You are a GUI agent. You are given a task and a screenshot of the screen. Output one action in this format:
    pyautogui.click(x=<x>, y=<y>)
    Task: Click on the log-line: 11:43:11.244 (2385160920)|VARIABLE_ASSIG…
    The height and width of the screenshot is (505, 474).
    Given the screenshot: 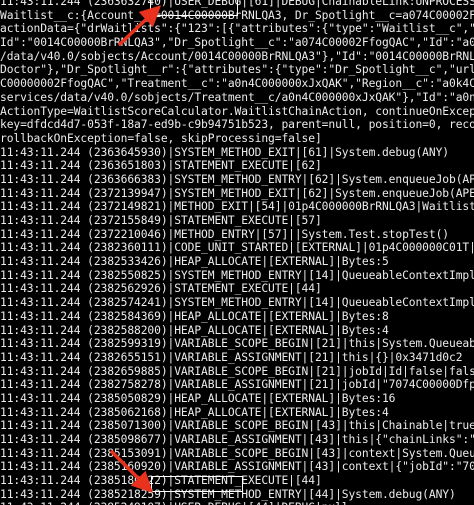 What is the action you would take?
    pyautogui.click(x=237, y=467)
    